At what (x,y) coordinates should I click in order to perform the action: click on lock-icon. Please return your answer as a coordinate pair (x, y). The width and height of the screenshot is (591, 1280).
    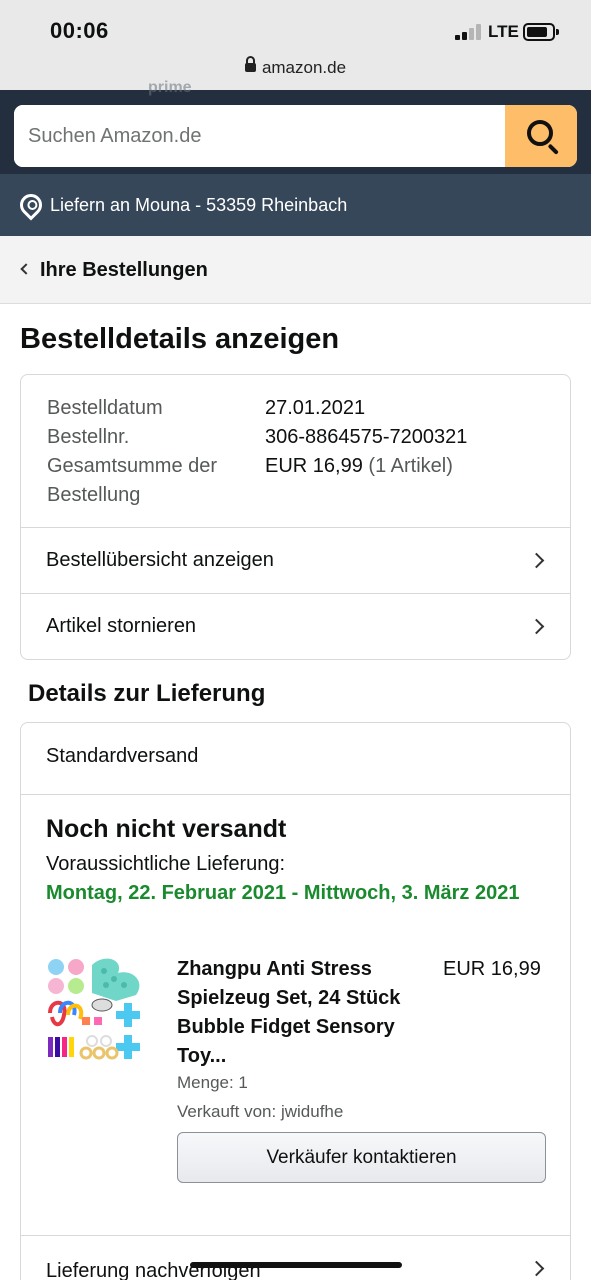
    Looking at the image, I should click on (250, 64).